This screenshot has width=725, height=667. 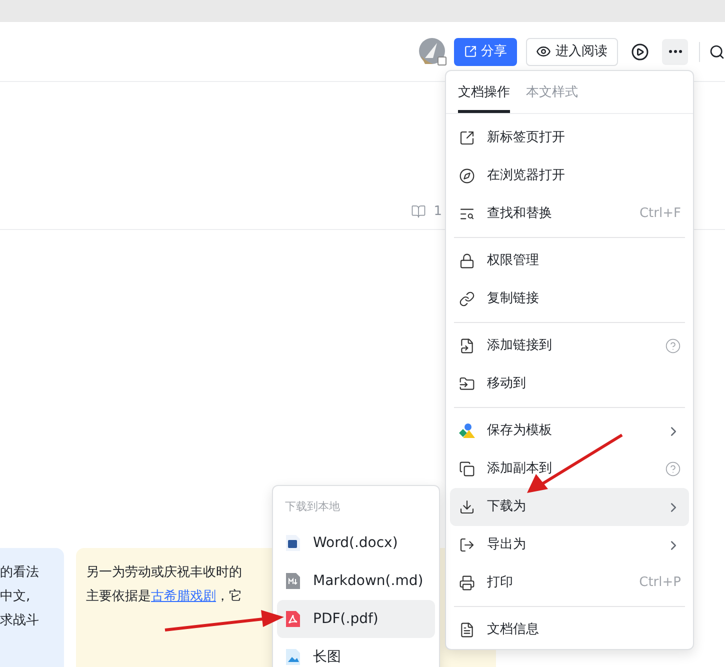 What do you see at coordinates (467, 299) in the screenshot?
I see `link-icon` at bounding box center [467, 299].